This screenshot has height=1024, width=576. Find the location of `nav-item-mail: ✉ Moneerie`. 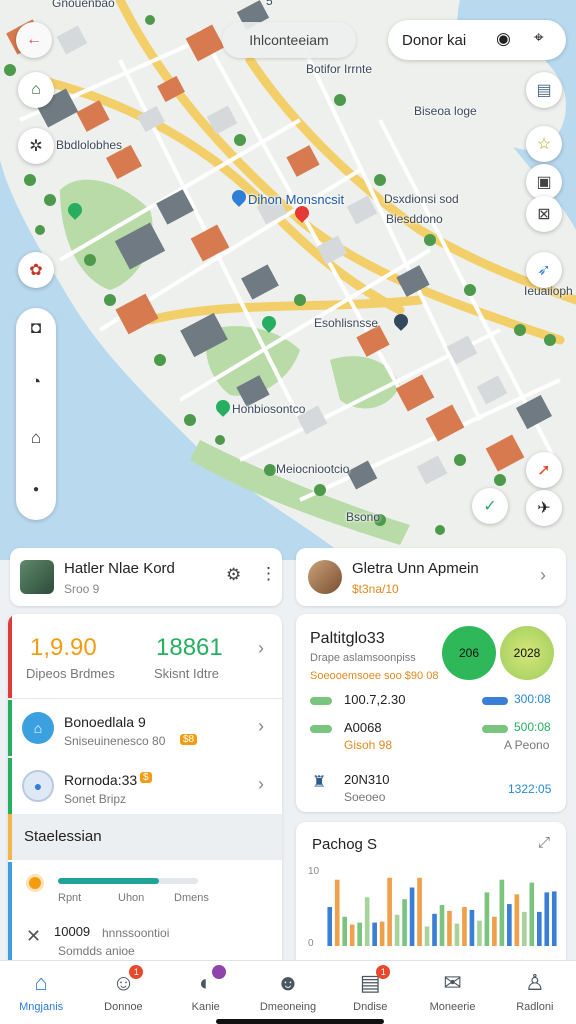

nav-item-mail: ✉ Moneerie is located at coordinates (453, 992).